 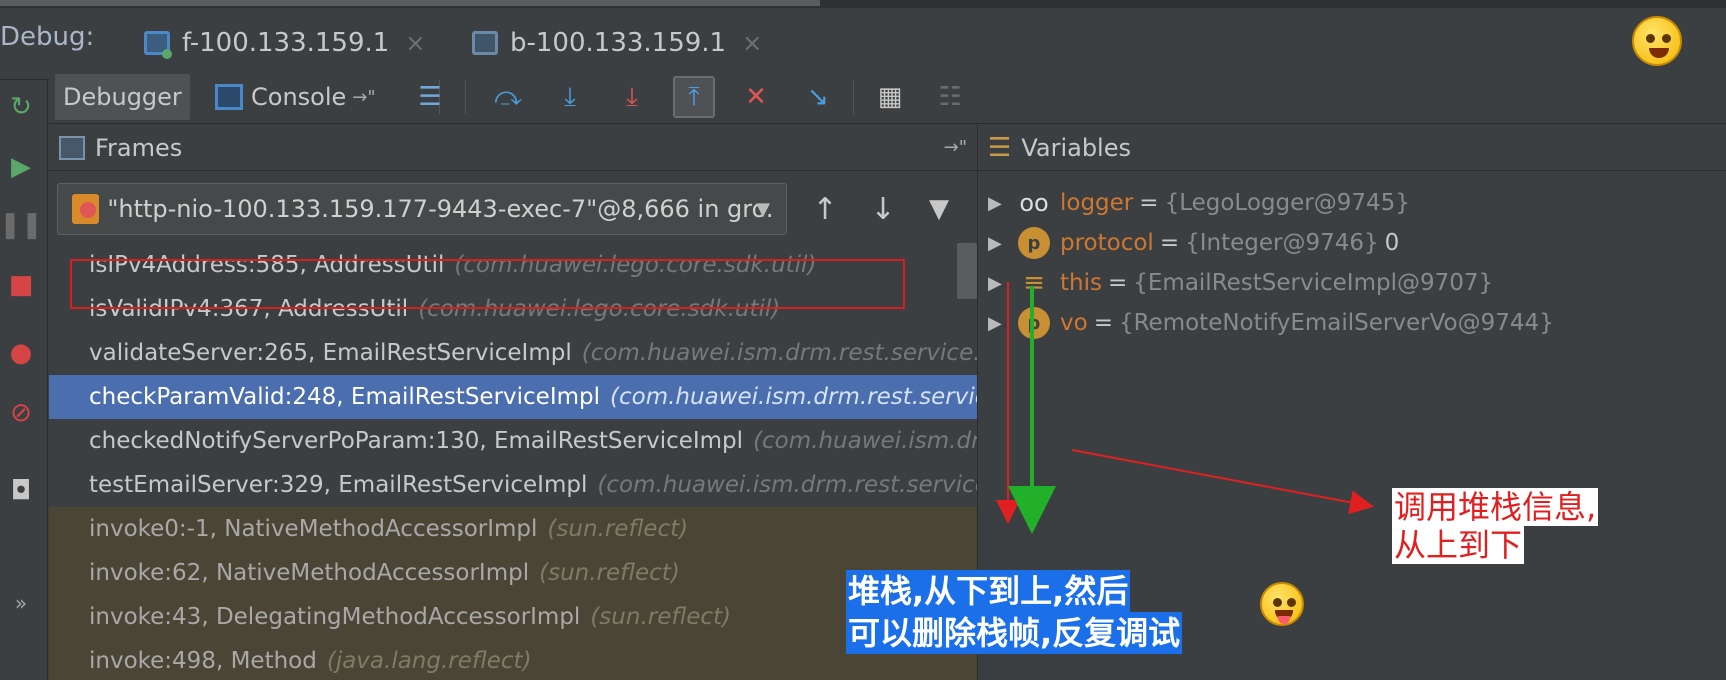 What do you see at coordinates (825, 209) in the screenshot?
I see `previous-frame-button: ↑` at bounding box center [825, 209].